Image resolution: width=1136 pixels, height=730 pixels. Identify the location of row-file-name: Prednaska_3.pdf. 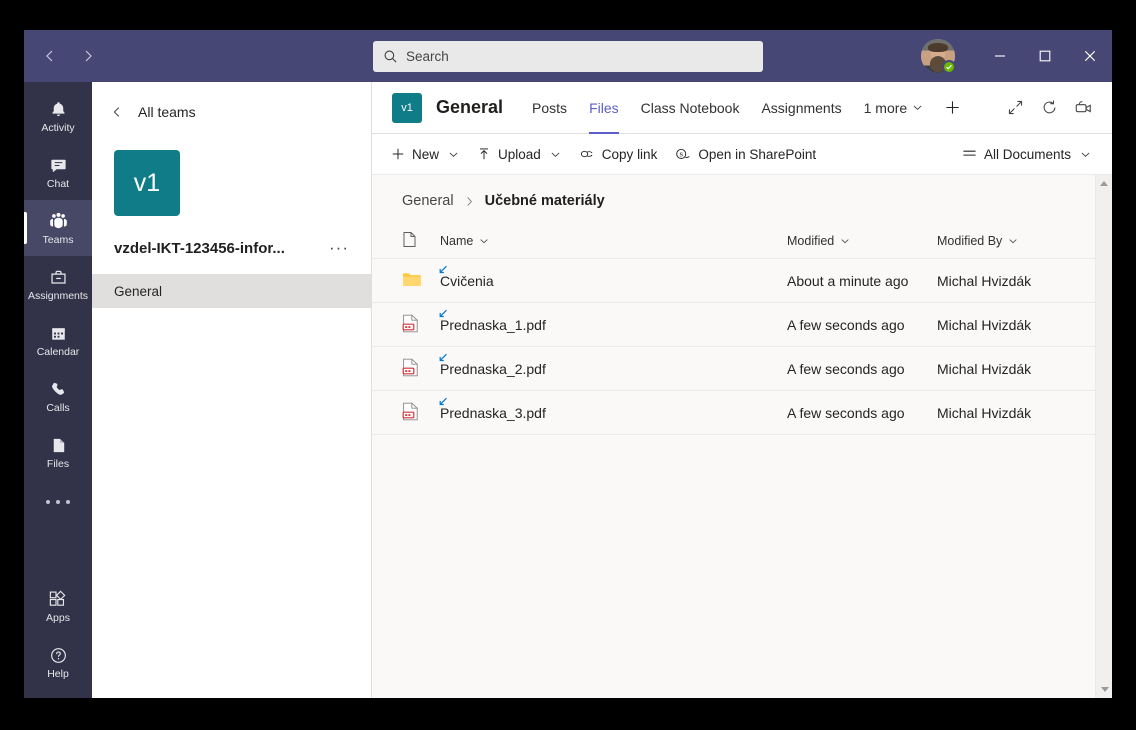
(493, 412).